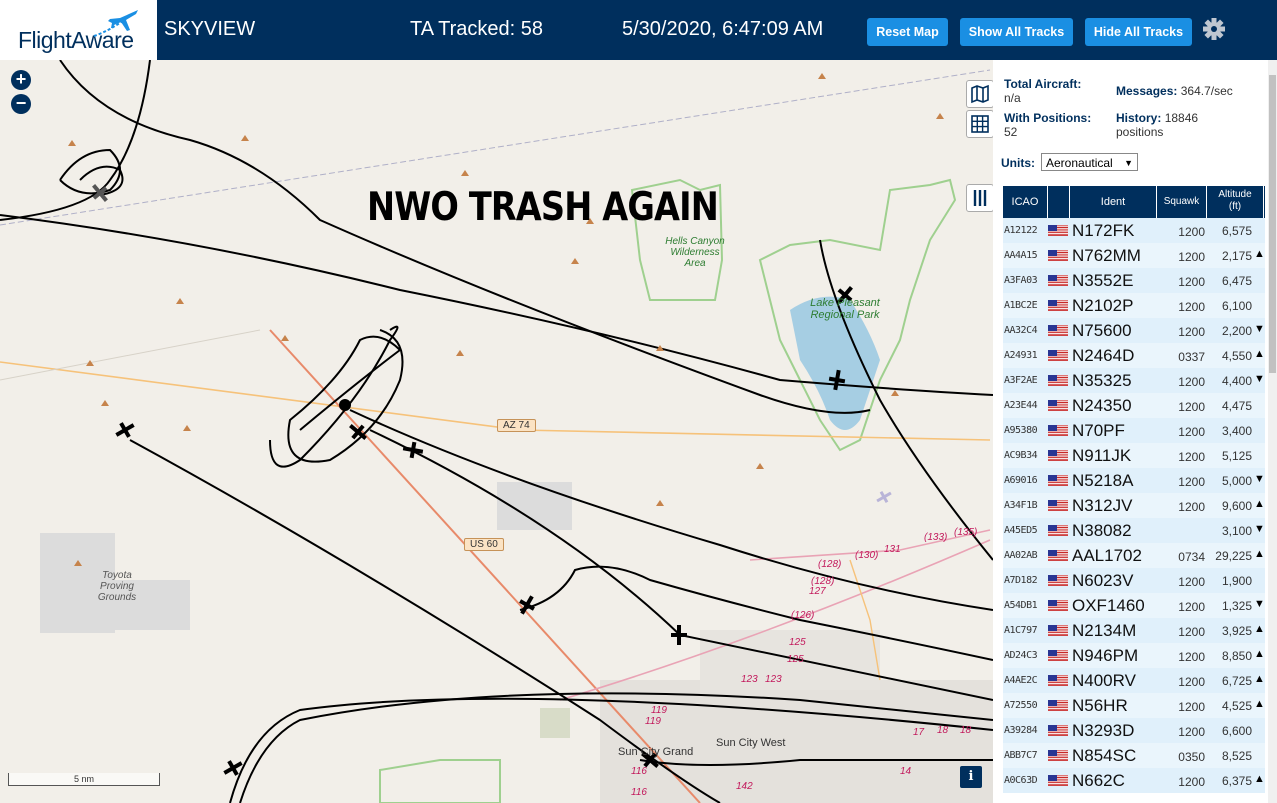 This screenshot has height=803, width=1277. What do you see at coordinates (971, 777) in the screenshot?
I see `info-button: i` at bounding box center [971, 777].